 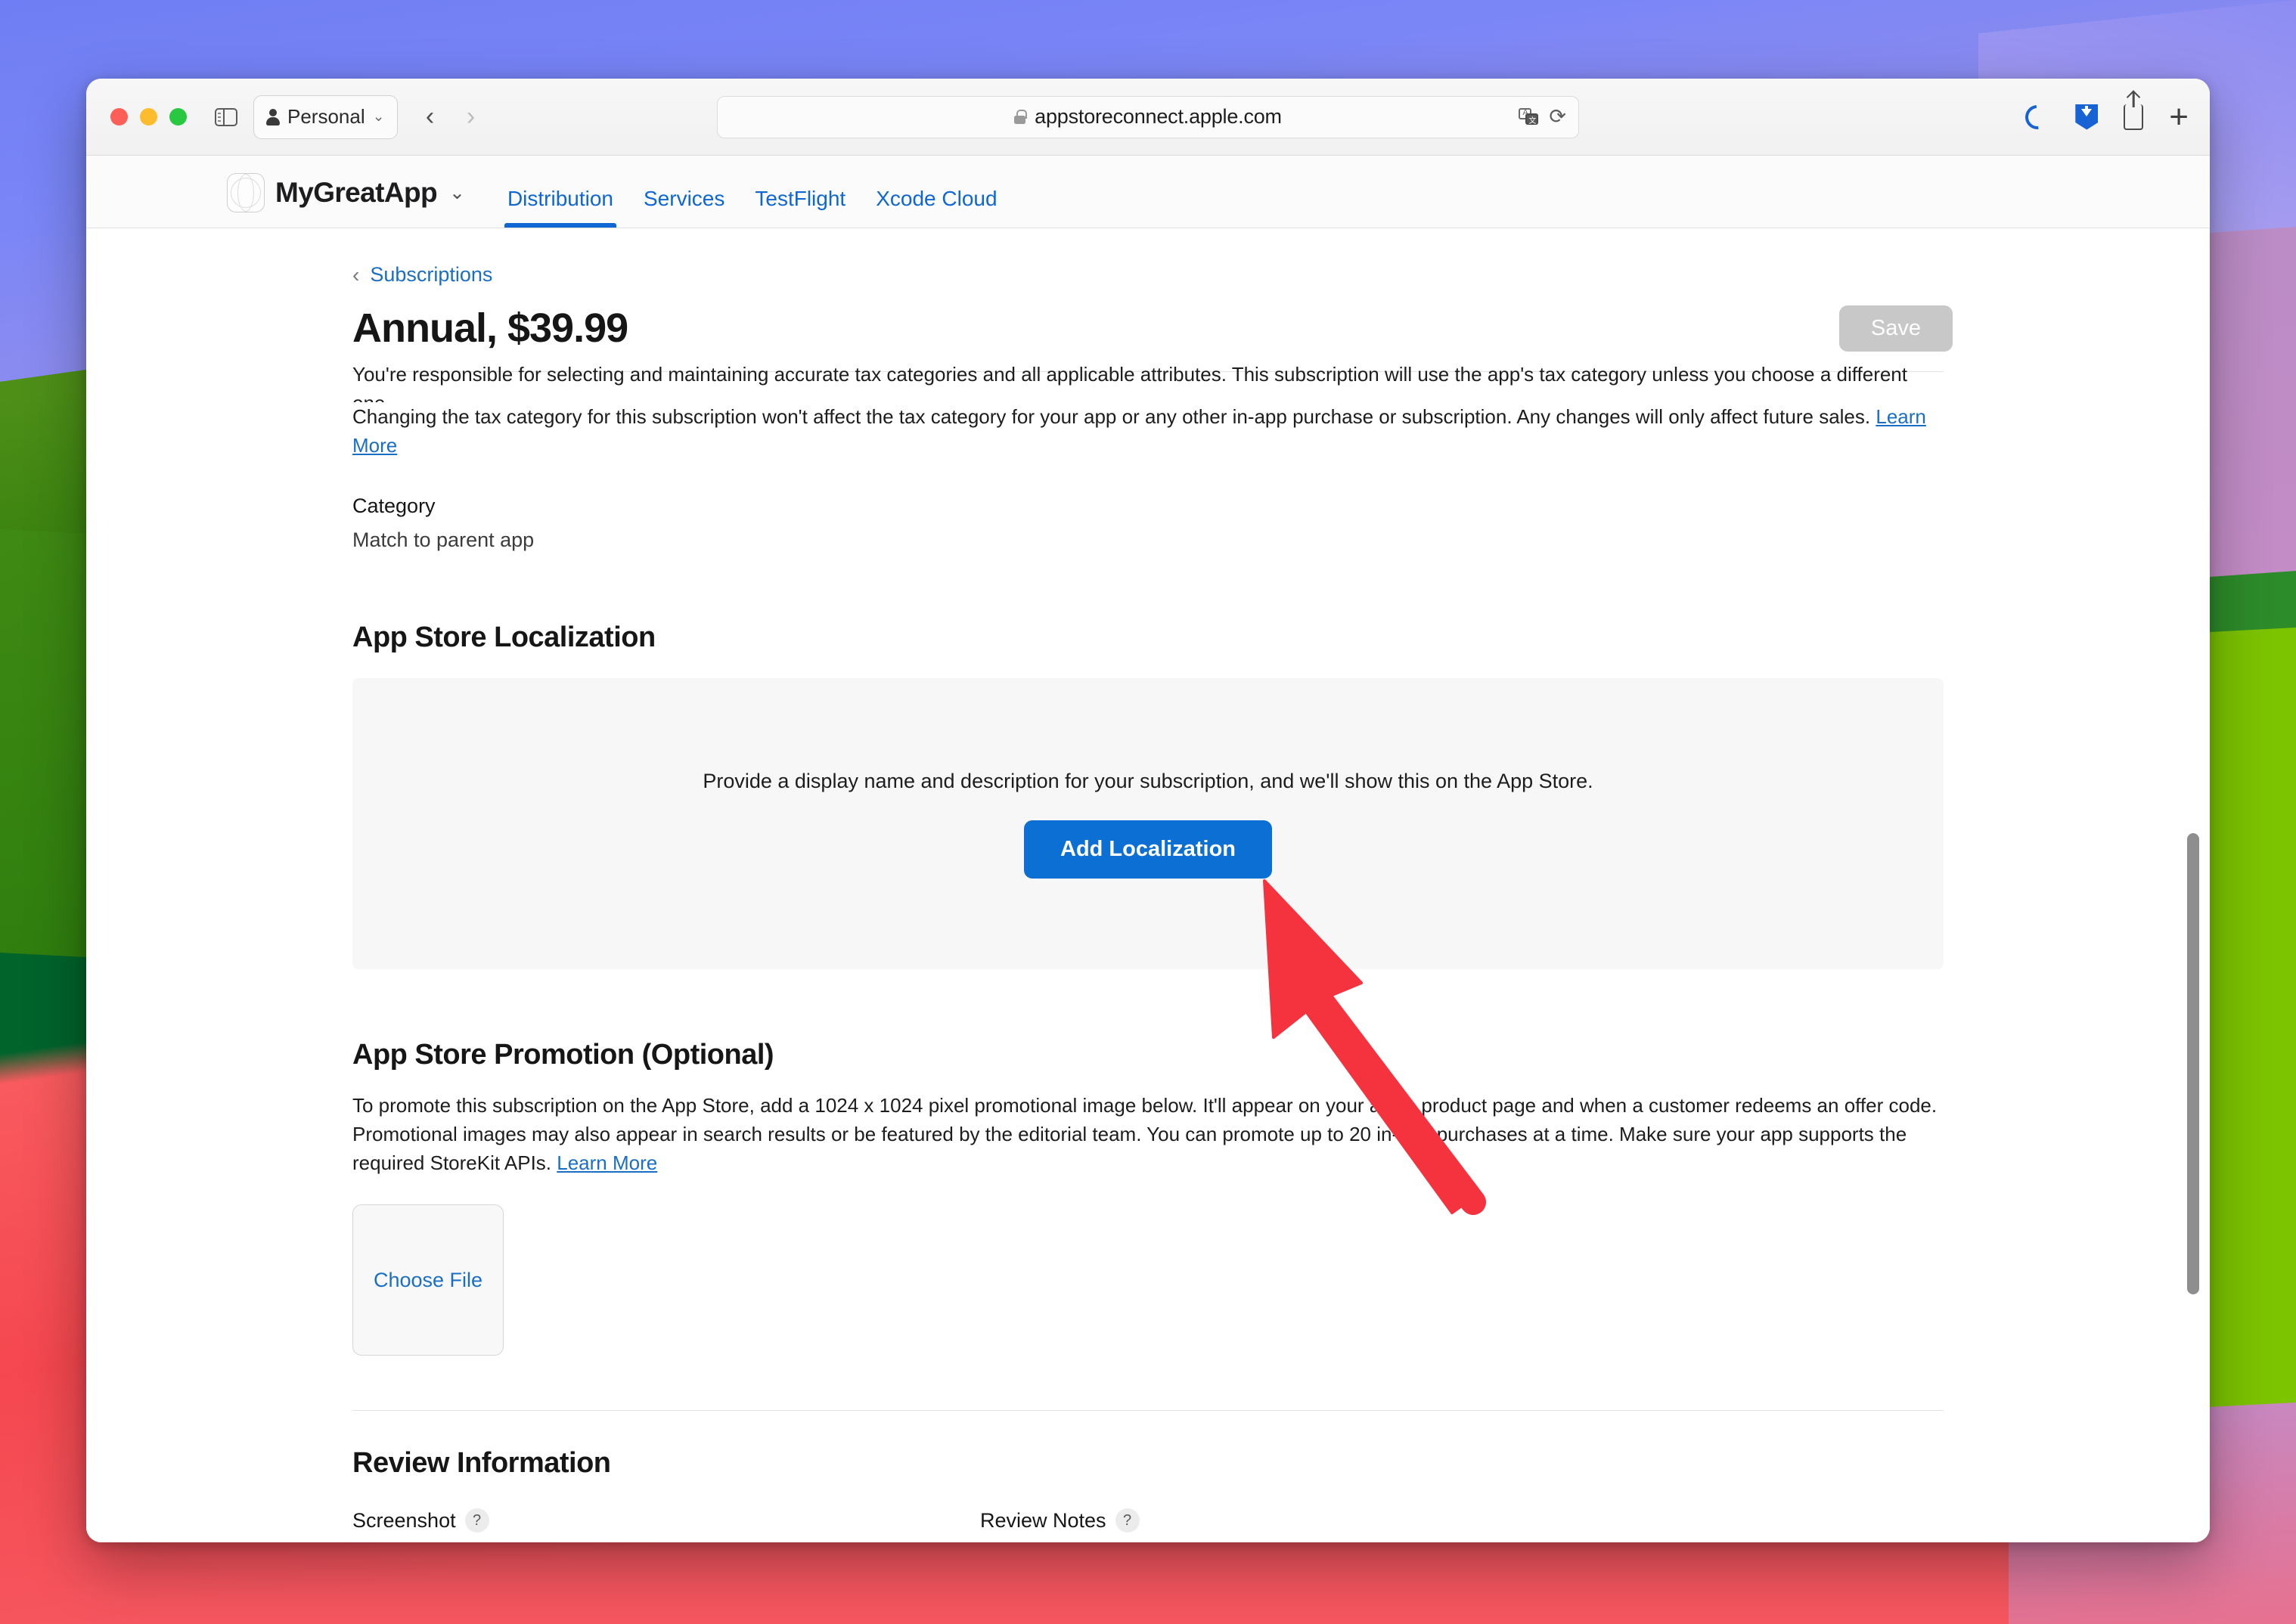 I want to click on toolbar-right-actions: +, so click(x=2104, y=117).